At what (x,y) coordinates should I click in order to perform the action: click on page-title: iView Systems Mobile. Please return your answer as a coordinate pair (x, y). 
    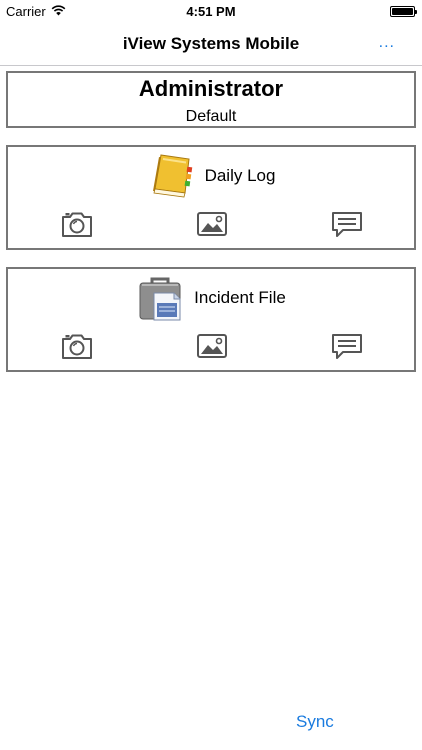
    Looking at the image, I should click on (211, 43).